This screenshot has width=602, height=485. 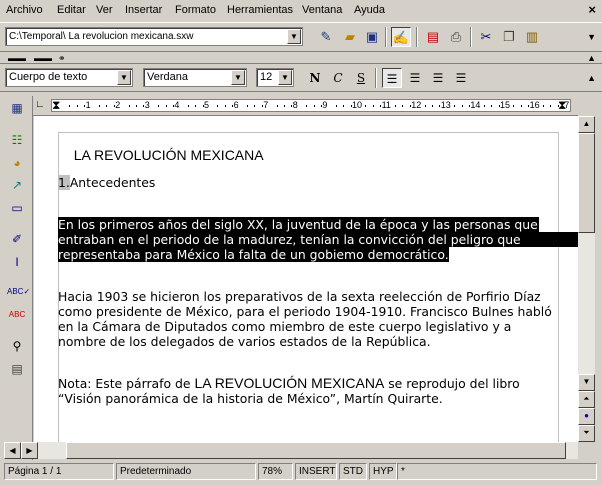 What do you see at coordinates (104, 10) in the screenshot?
I see `menu-ver: Ver` at bounding box center [104, 10].